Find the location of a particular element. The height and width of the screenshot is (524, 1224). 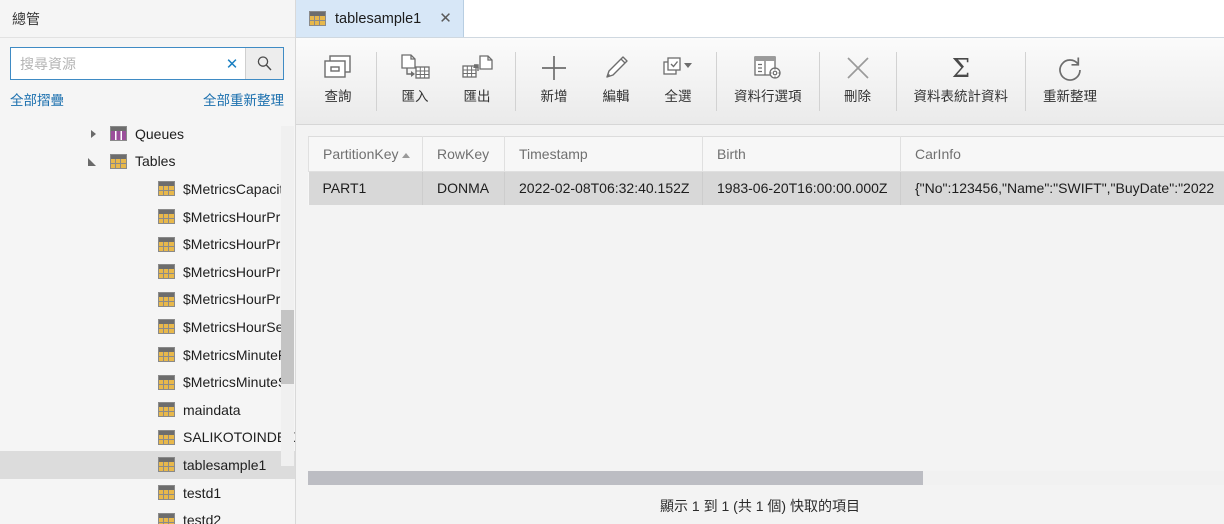

table-header-row: PartitionKey RowKey Timestamp Birth CarInfo is located at coordinates (766, 154).